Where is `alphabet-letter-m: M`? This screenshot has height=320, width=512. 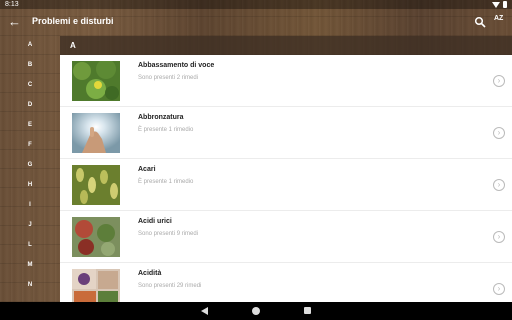
alphabet-letter-m: M is located at coordinates (30, 265).